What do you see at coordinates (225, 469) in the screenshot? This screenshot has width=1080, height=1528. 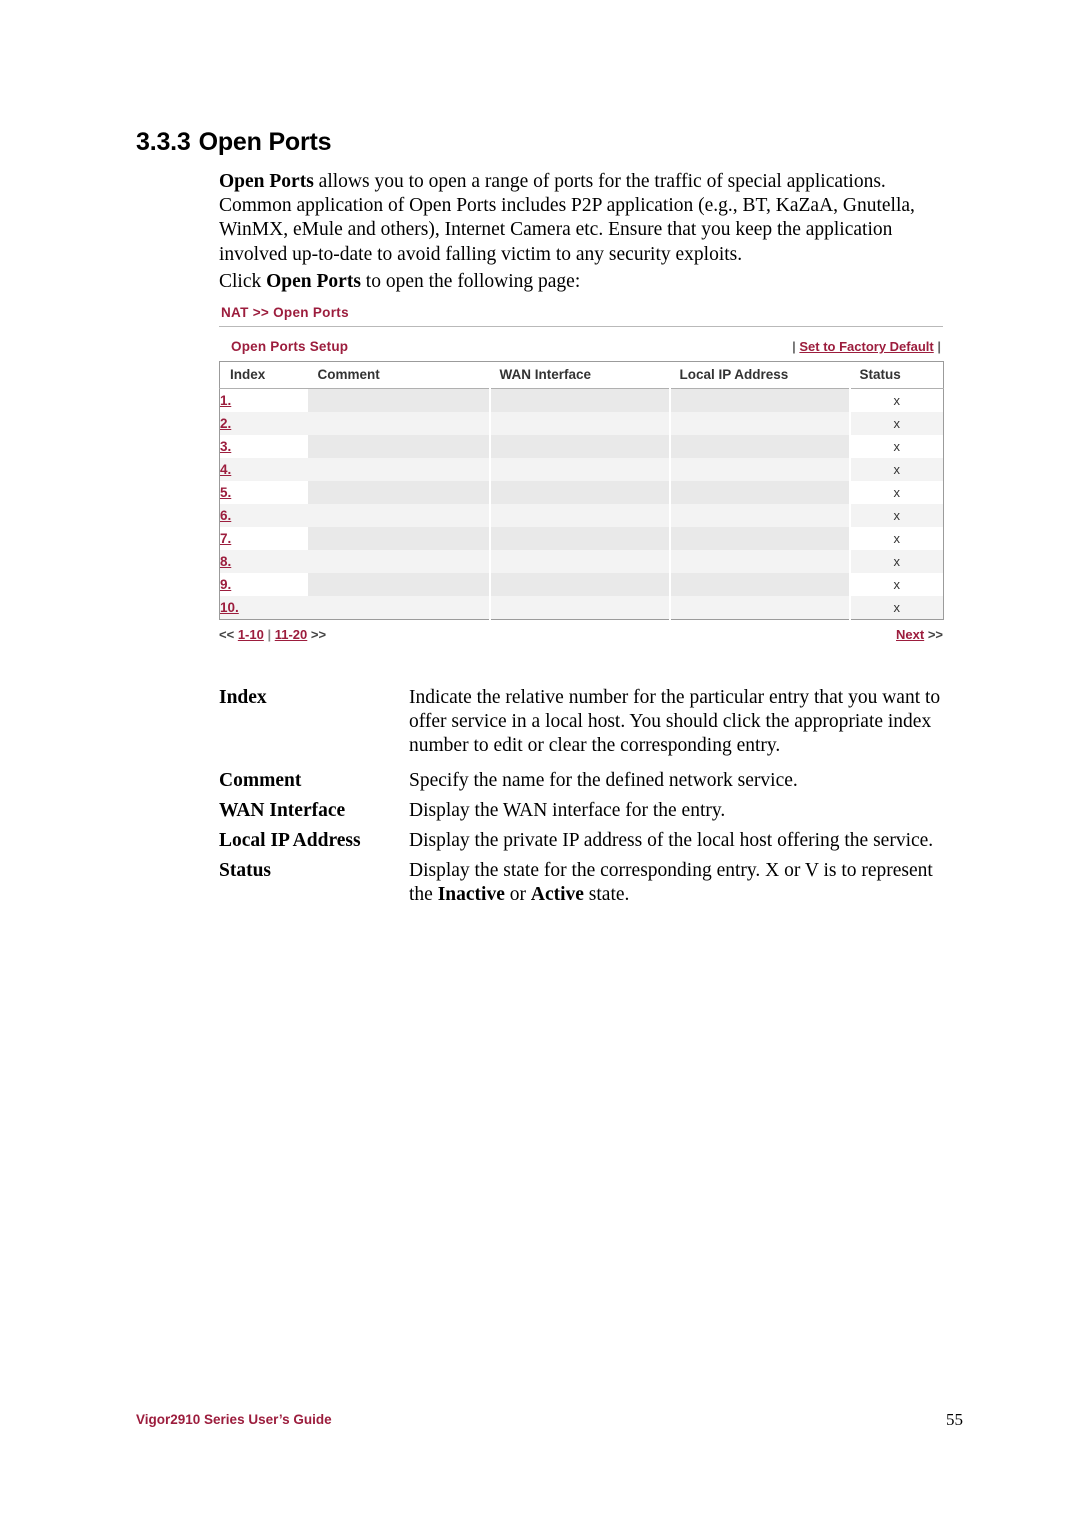 I see `index-link: 4.` at bounding box center [225, 469].